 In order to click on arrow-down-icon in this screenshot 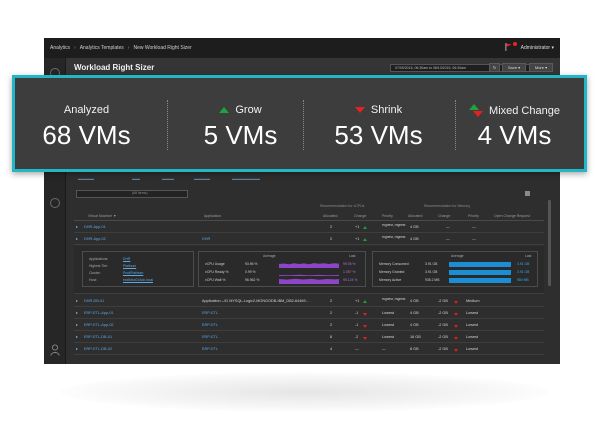, I will do `click(359, 110)`.